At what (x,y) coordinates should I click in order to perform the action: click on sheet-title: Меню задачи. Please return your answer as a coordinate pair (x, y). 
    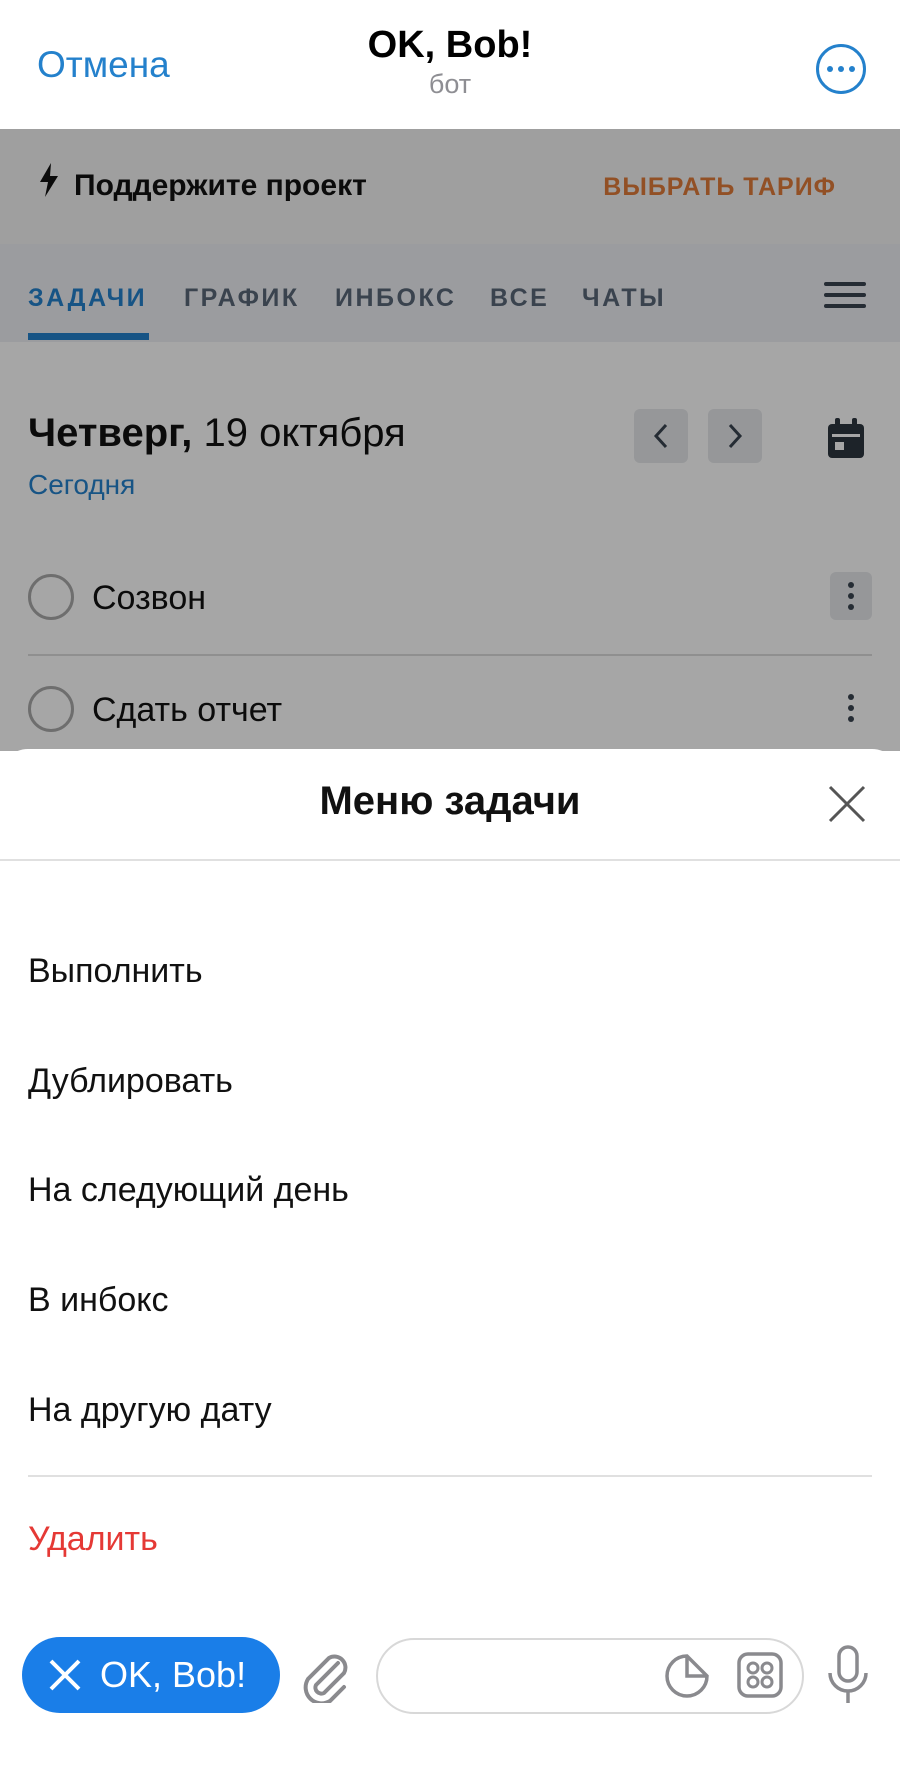
    Looking at the image, I should click on (450, 801).